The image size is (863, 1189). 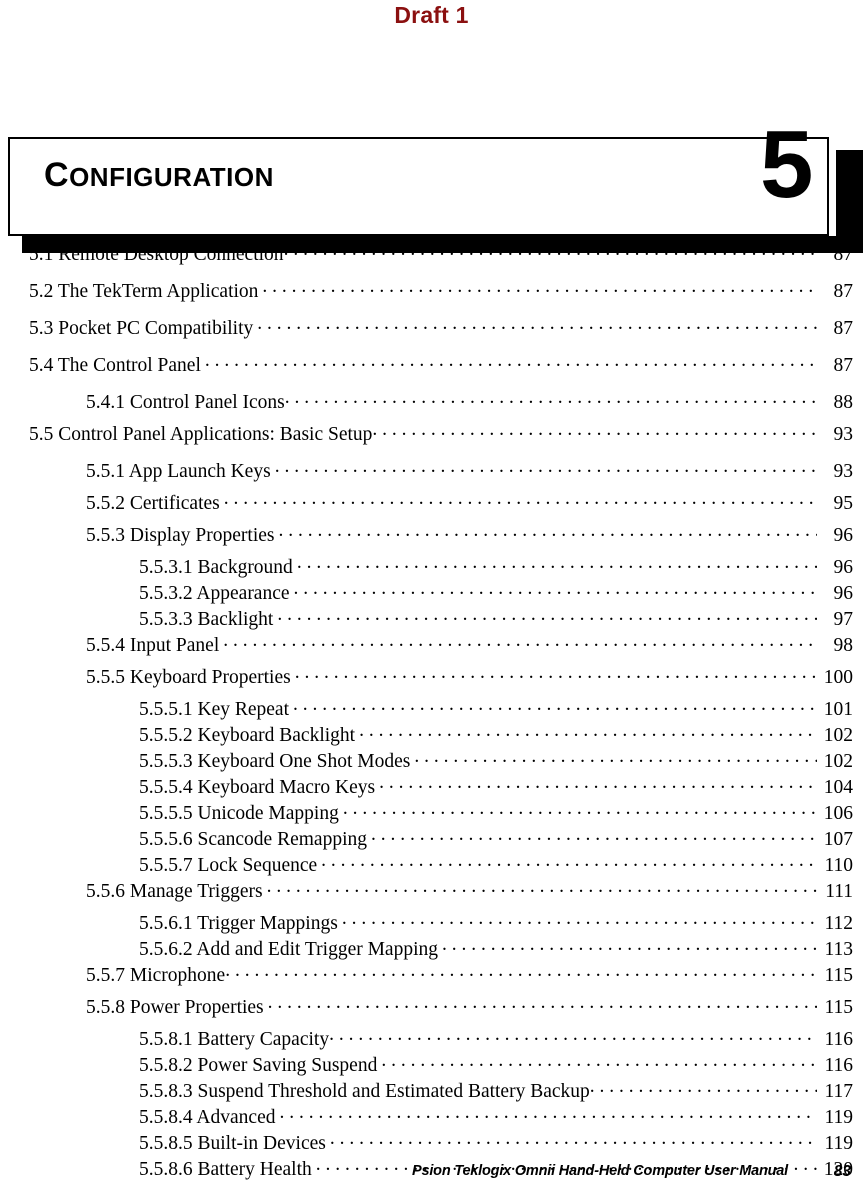 I want to click on toc-entry-label: 5.5.6.1 Trigger Mappings, so click(x=238, y=923).